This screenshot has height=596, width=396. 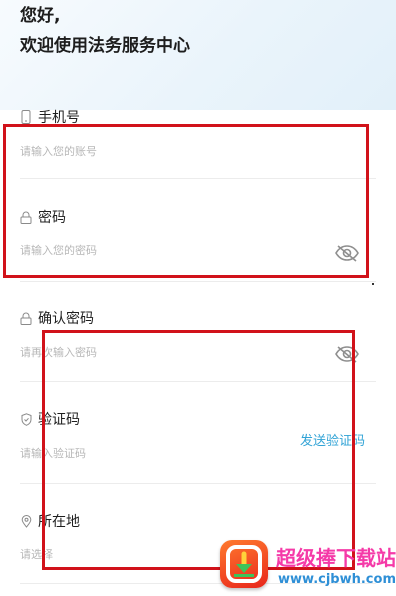 I want to click on confirm-password-label-text: 确认密码, so click(x=66, y=319).